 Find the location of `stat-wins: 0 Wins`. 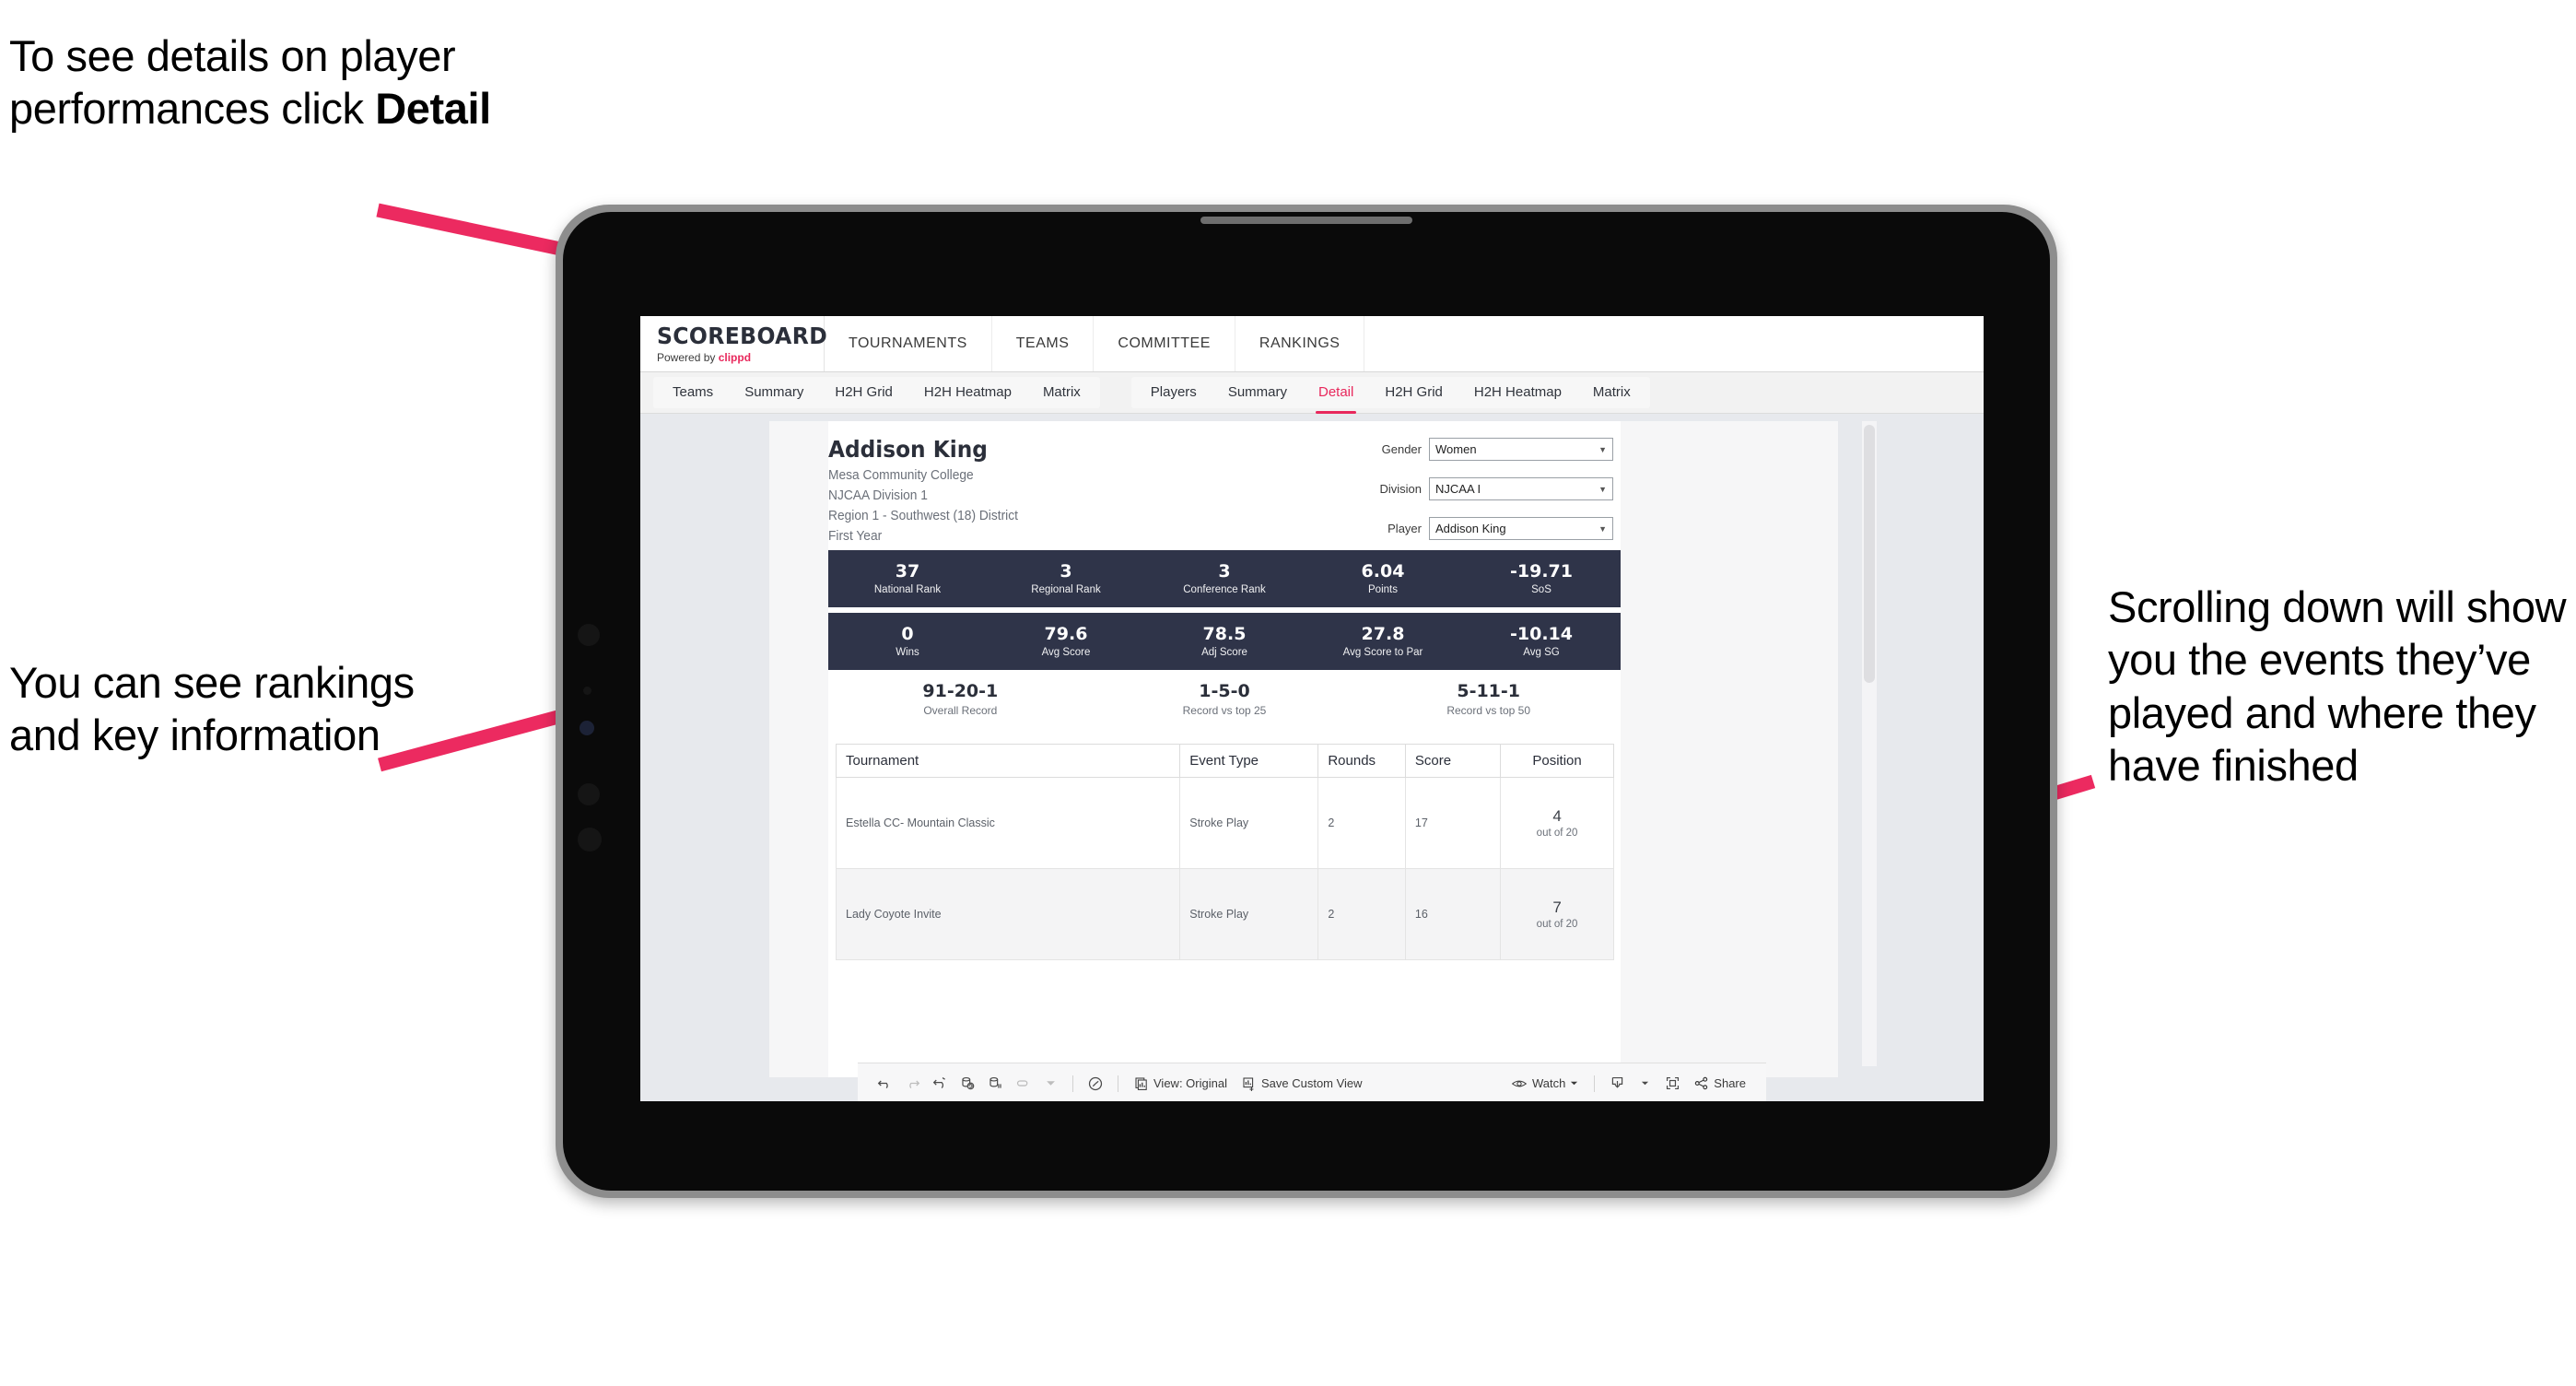

stat-wins: 0 Wins is located at coordinates (907, 641).